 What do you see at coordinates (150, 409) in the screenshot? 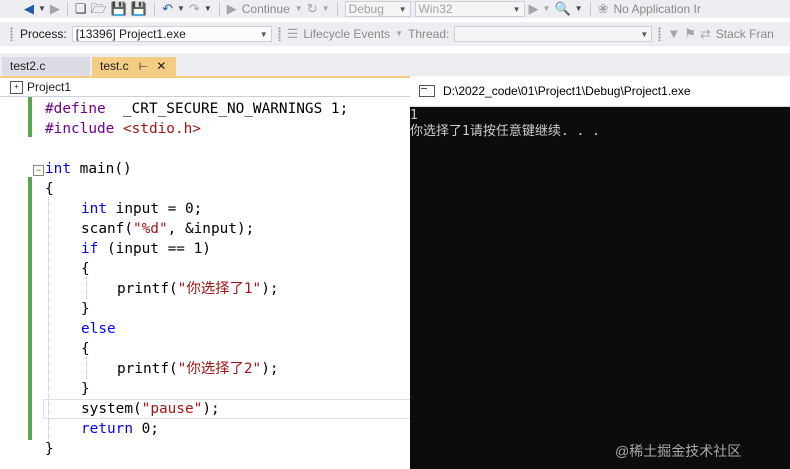
I see `code-line: system("pause");` at bounding box center [150, 409].